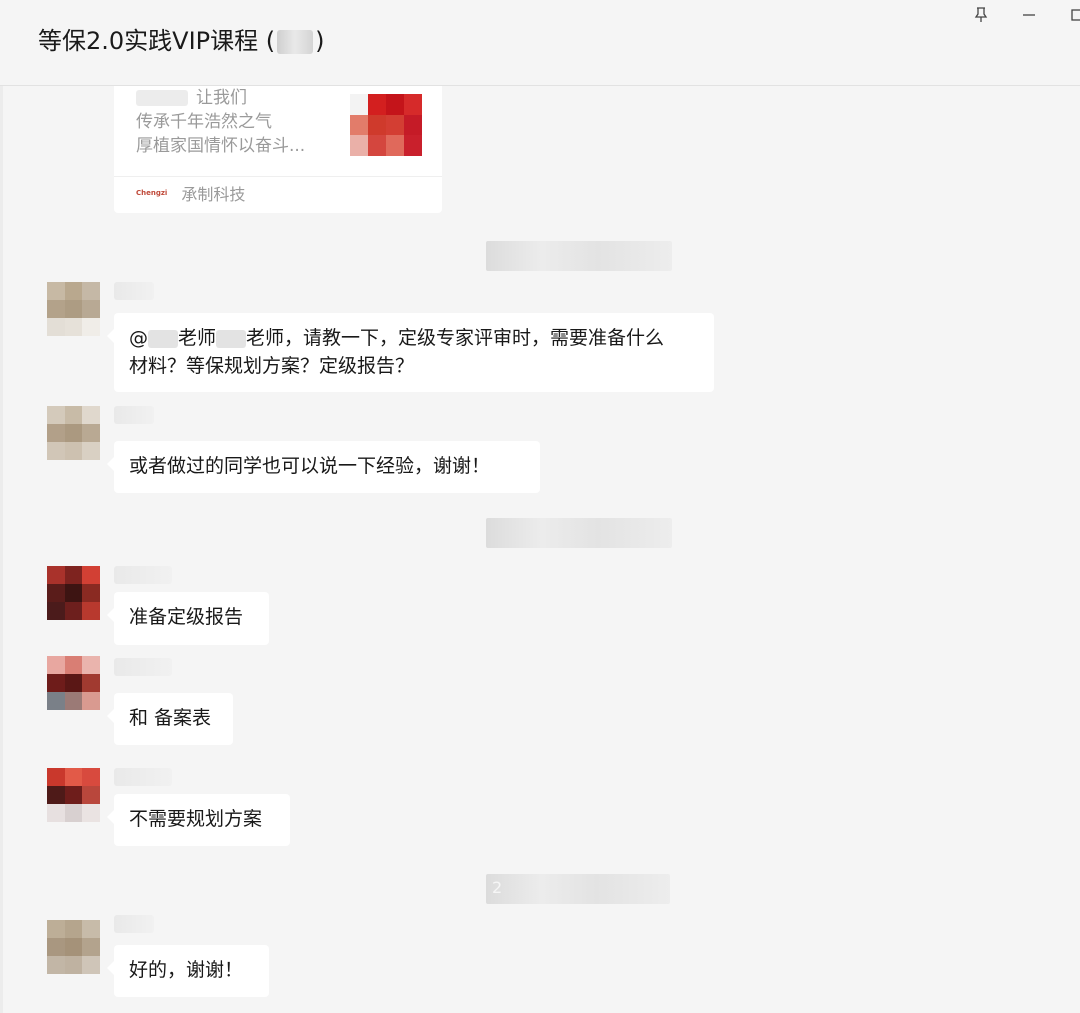  Describe the element at coordinates (310, 466) in the screenshot. I see `message-text: 或者做过的同学也可以说一下经验，谢谢！` at that location.